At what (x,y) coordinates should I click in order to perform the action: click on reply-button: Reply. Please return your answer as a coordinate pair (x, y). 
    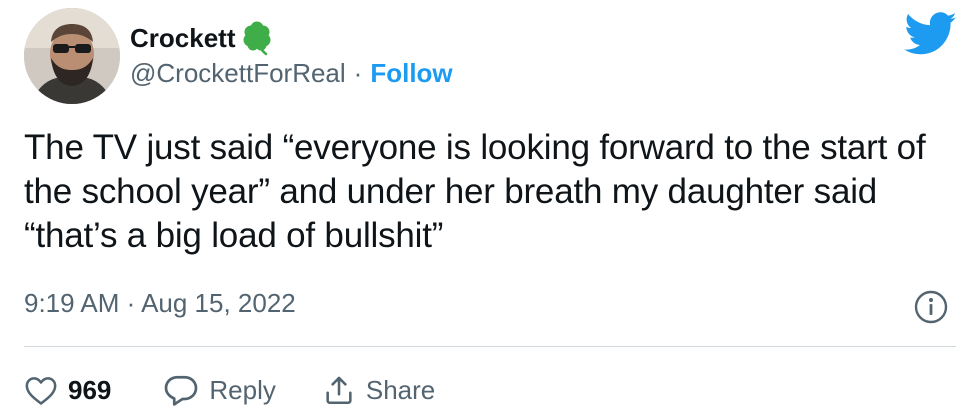
    Looking at the image, I should click on (219, 390).